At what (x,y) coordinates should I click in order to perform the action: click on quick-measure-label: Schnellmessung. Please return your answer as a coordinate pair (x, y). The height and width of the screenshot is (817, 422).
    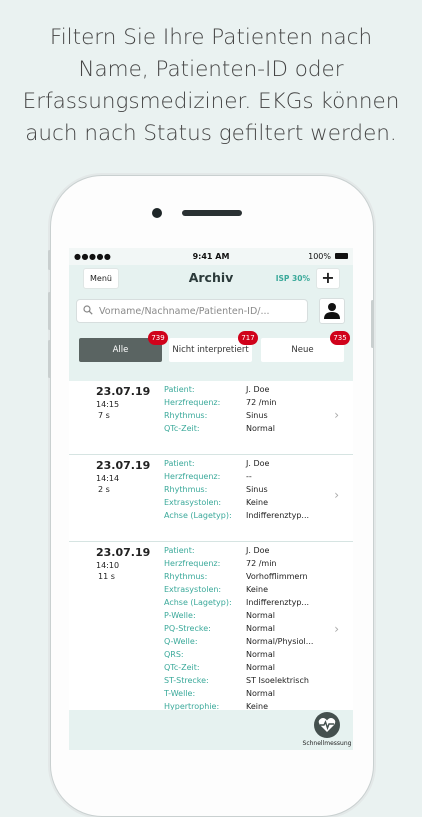
    Looking at the image, I should click on (327, 743).